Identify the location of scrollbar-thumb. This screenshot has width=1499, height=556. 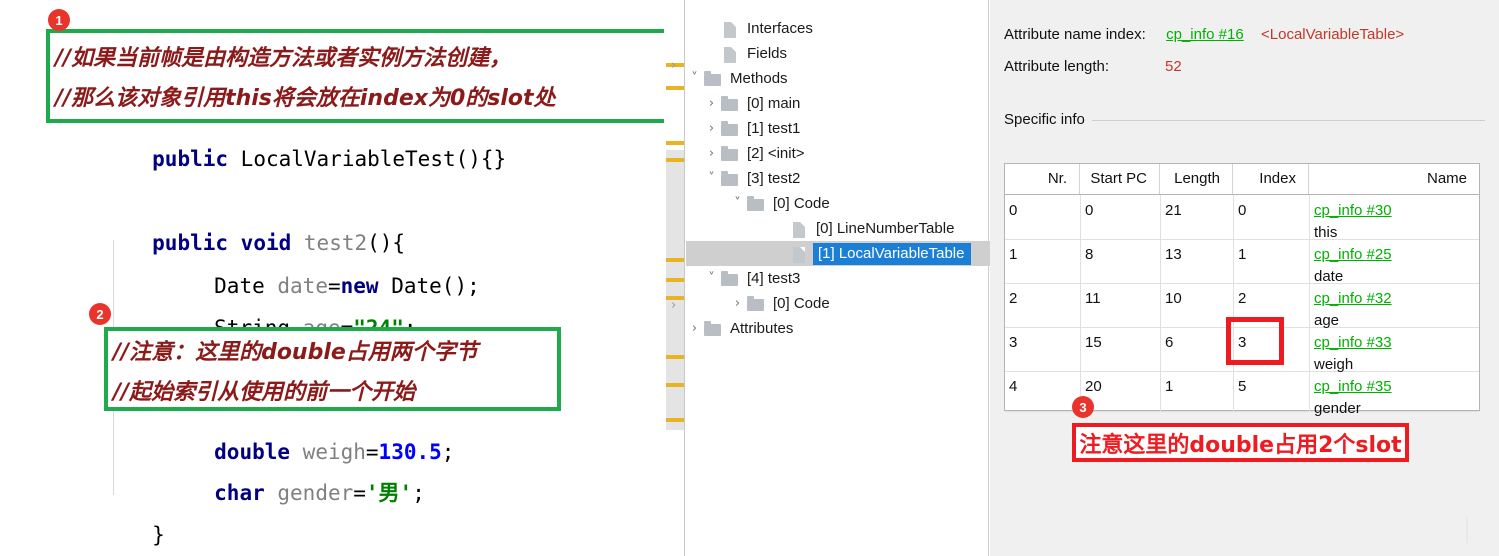
(675, 290).